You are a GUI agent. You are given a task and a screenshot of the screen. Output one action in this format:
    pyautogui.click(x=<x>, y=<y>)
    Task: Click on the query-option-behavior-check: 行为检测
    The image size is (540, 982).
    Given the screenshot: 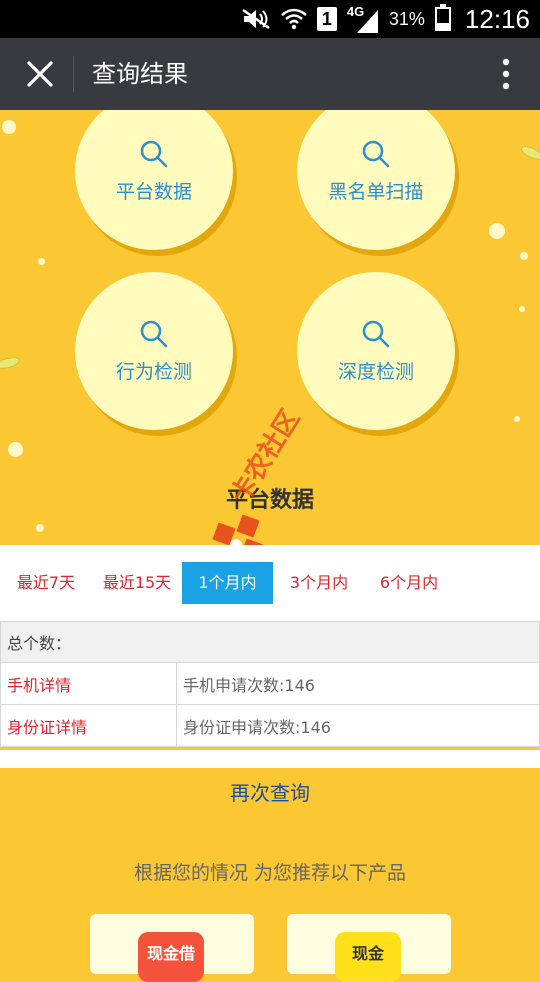 What is the action you would take?
    pyautogui.click(x=154, y=351)
    